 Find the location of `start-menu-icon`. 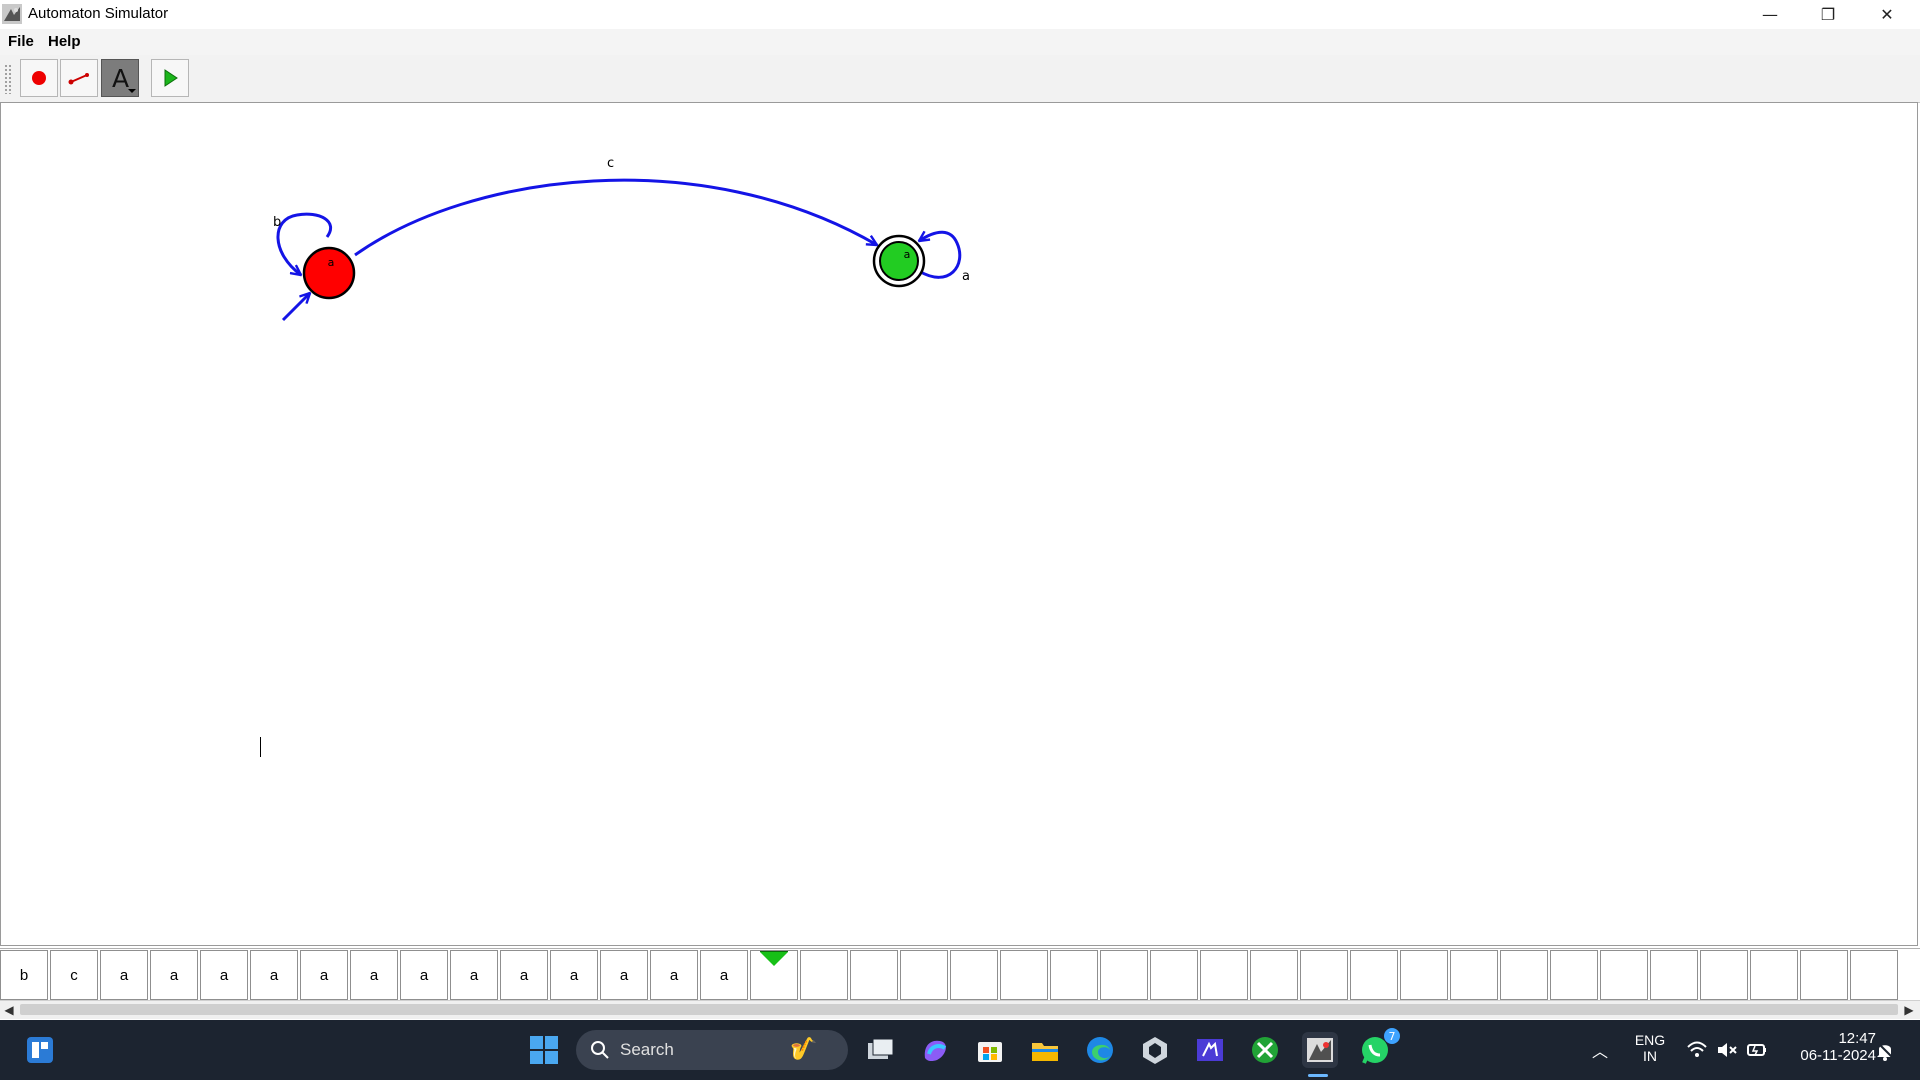

start-menu-icon is located at coordinates (544, 1050).